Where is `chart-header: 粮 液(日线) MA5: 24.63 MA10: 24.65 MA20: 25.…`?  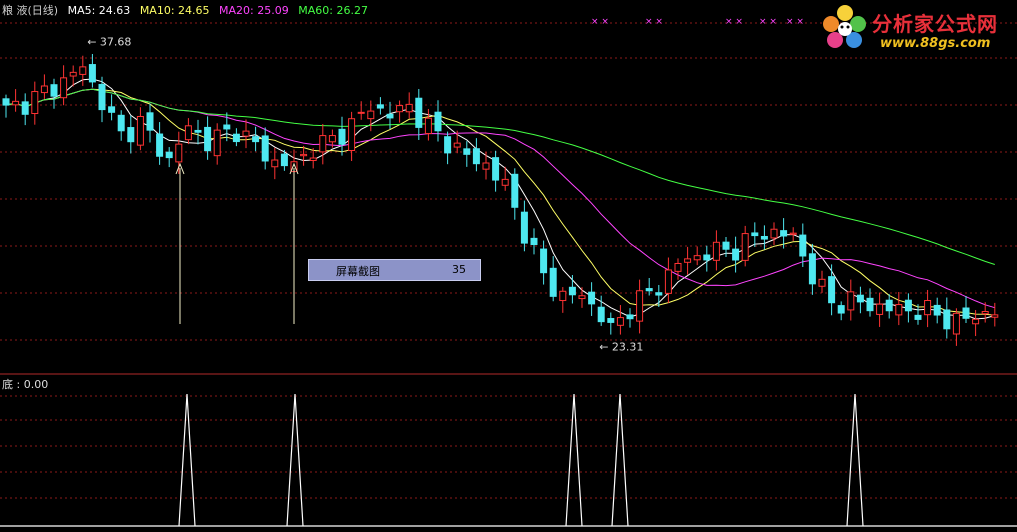
chart-header: 粮 液(日线) MA5: 24.63 MA10: 24.65 MA20: 25.… is located at coordinates (188, 10).